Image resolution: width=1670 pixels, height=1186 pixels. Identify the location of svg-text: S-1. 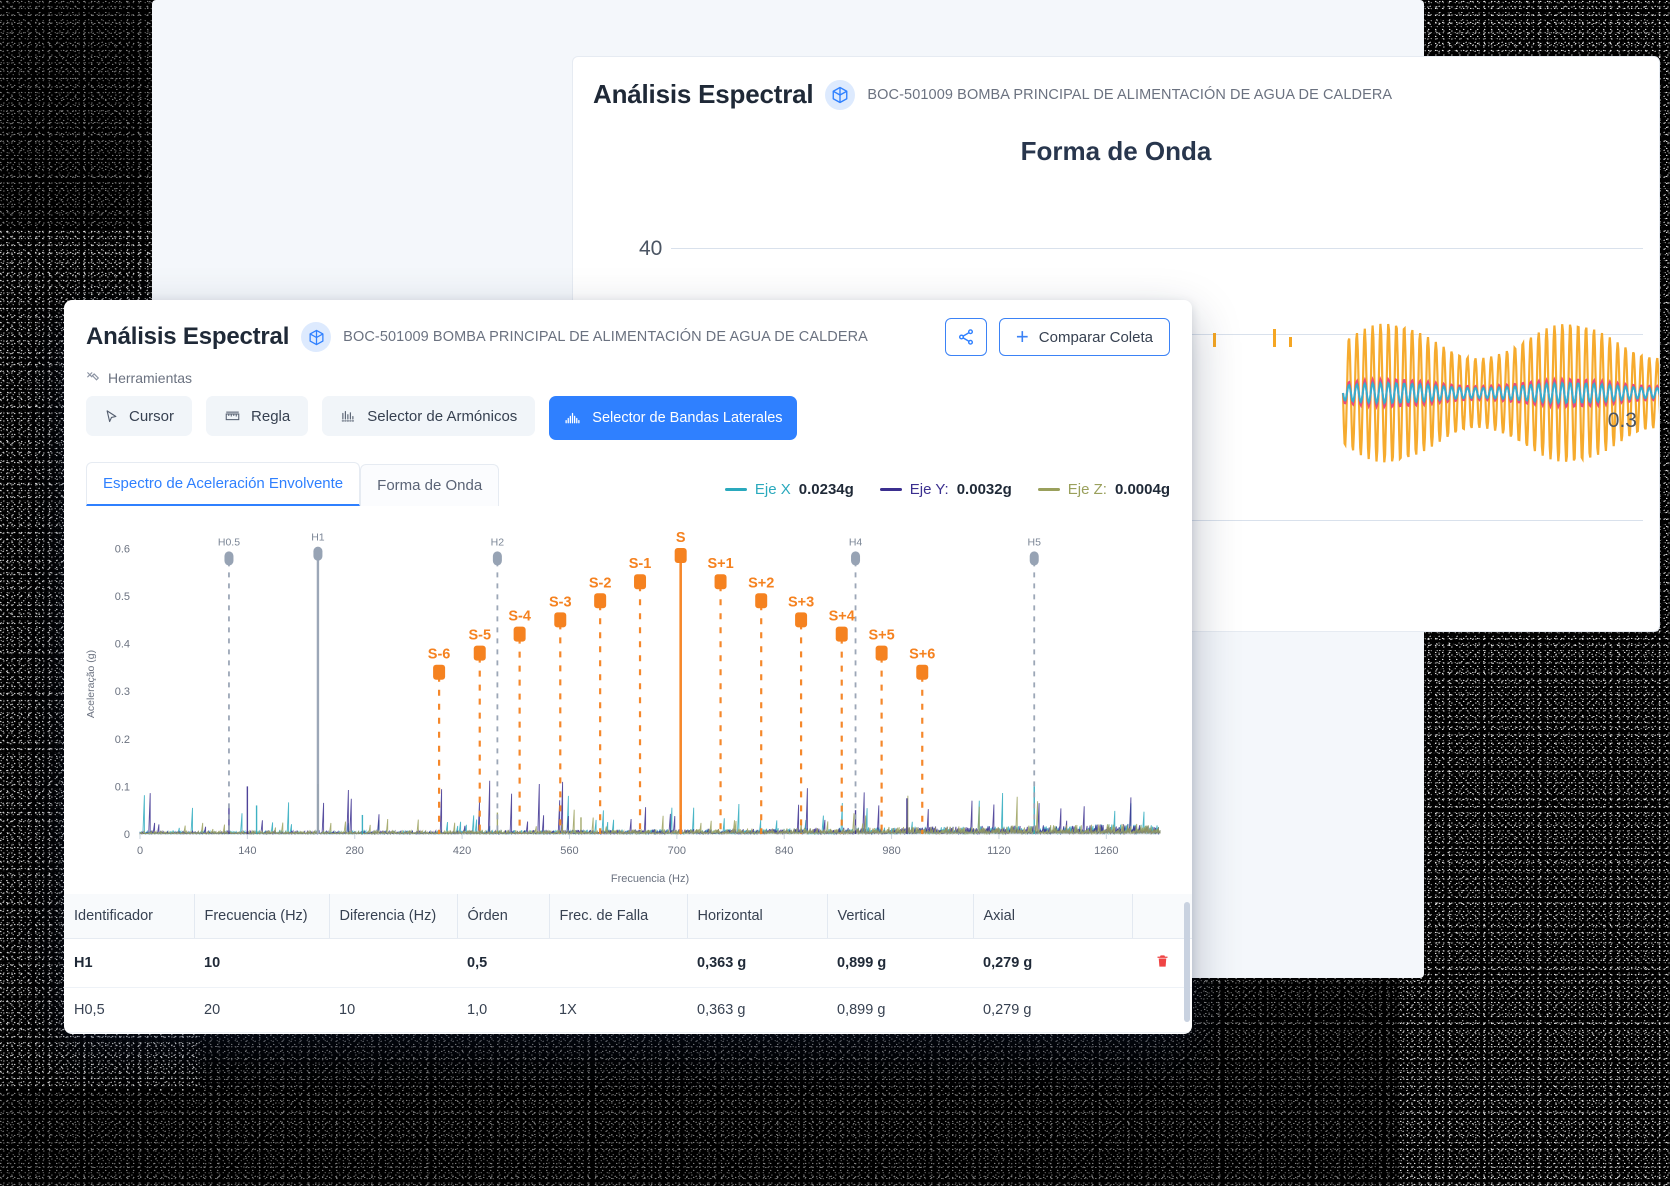
(640, 564).